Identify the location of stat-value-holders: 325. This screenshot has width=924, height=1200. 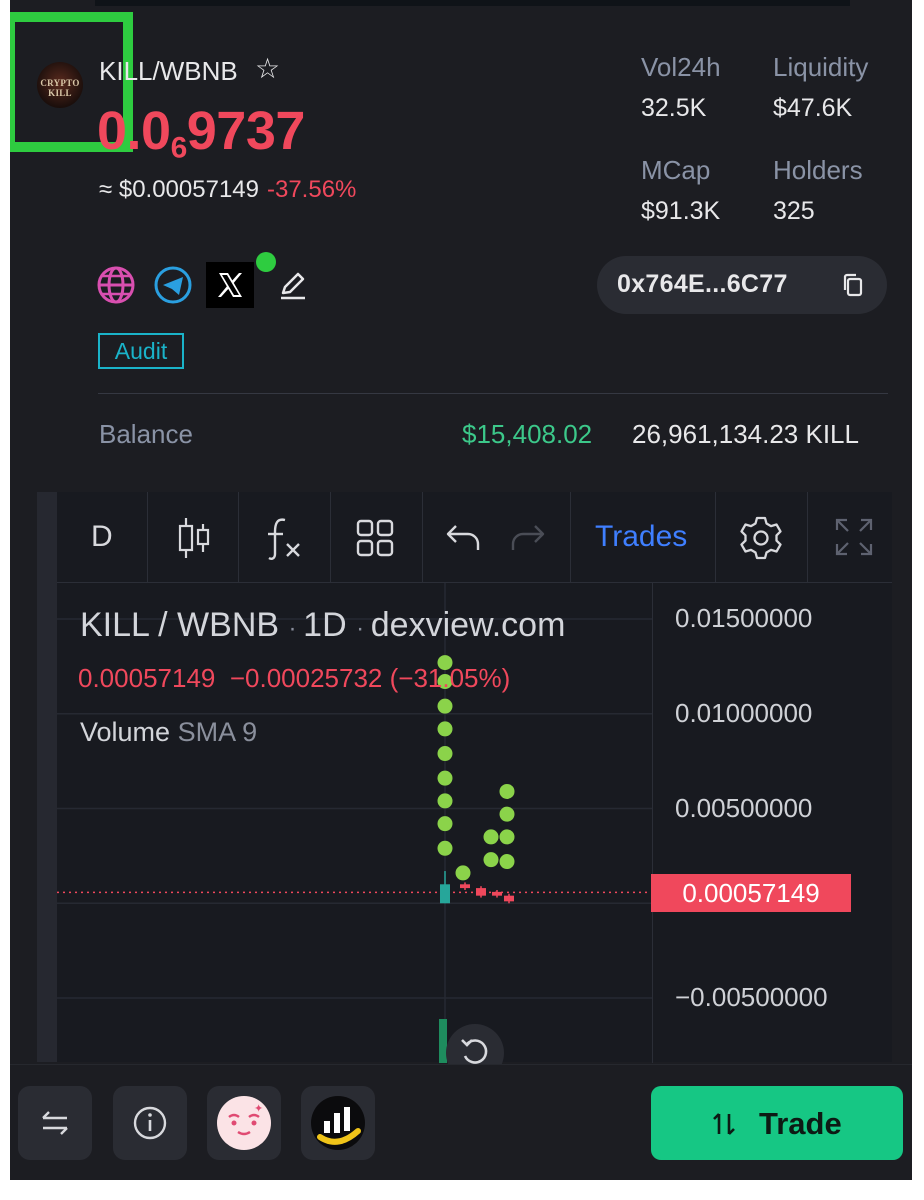
(794, 211).